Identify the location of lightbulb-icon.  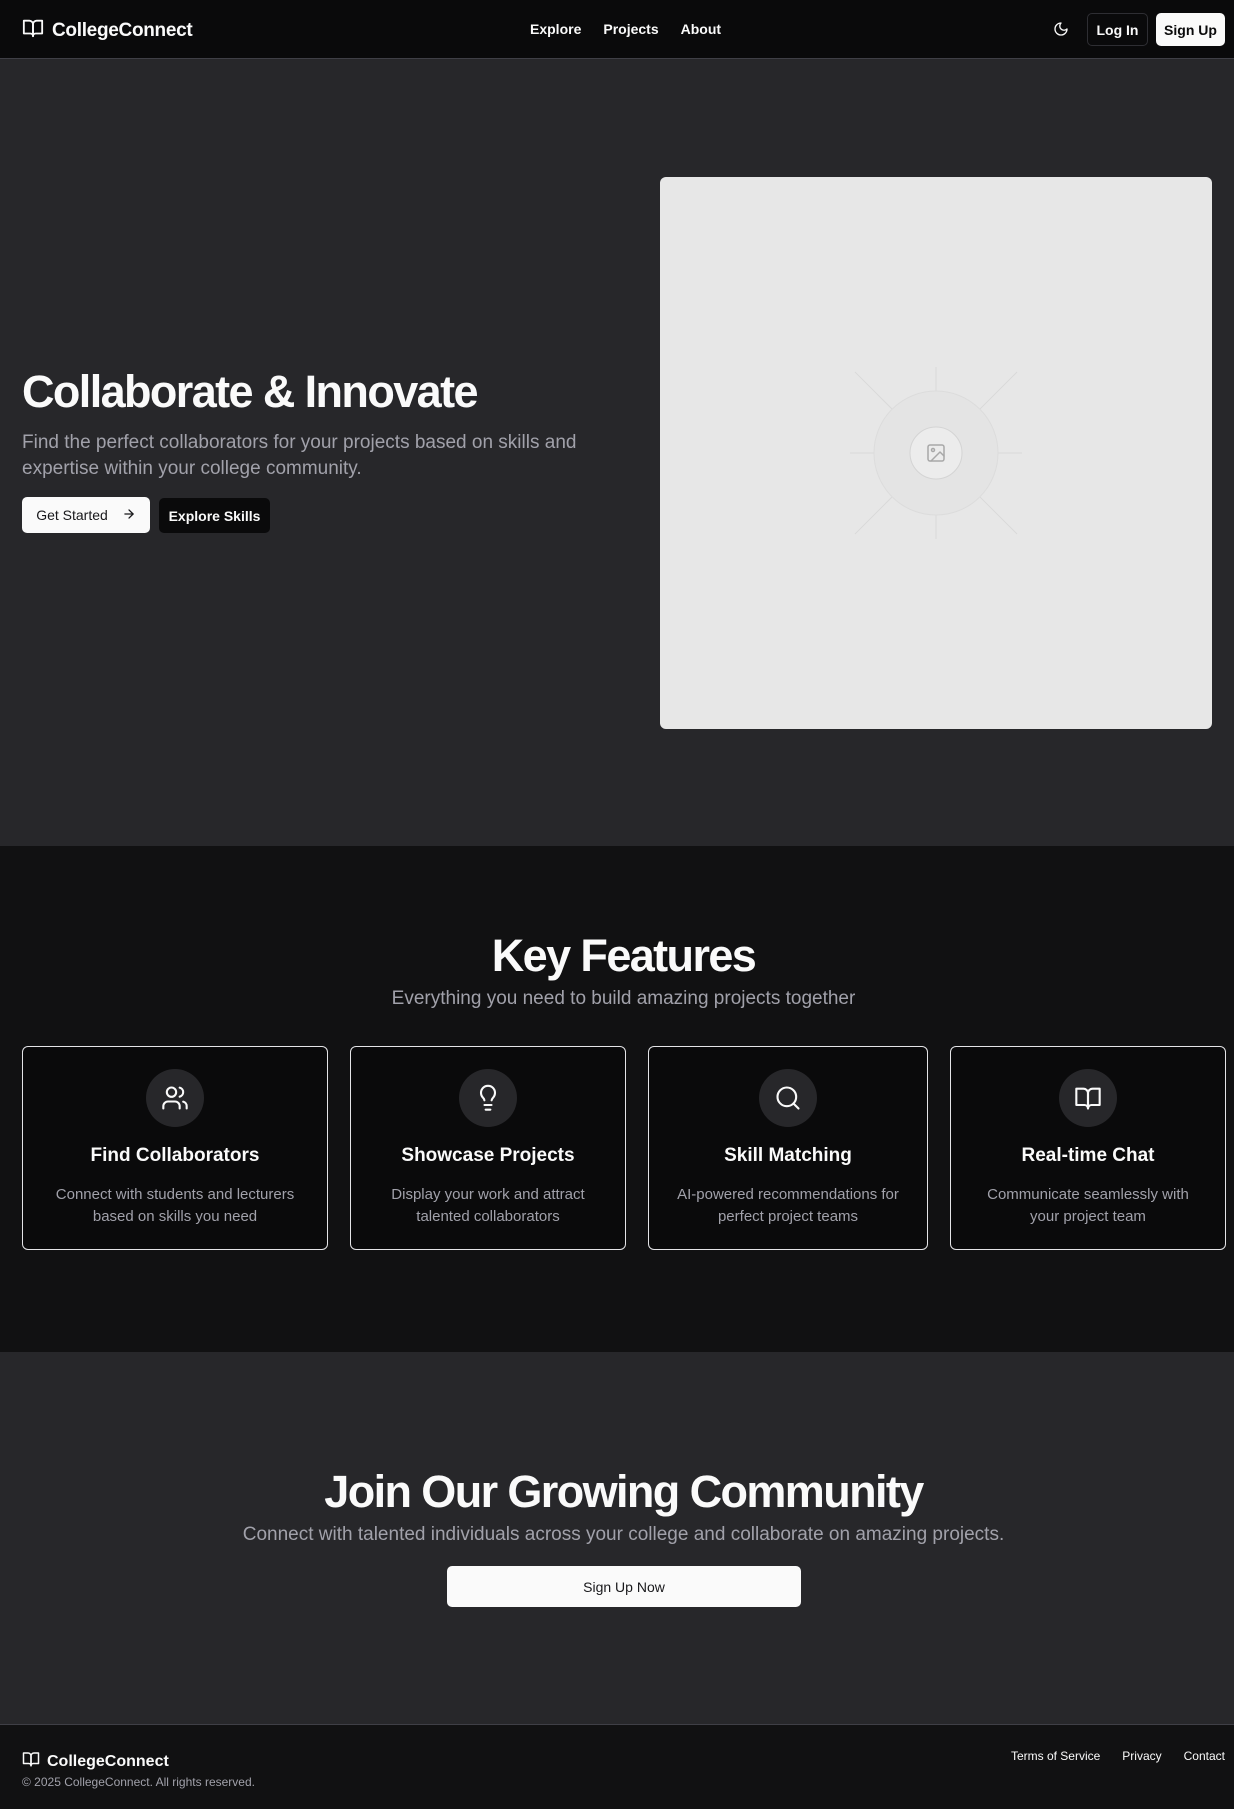
(488, 1098).